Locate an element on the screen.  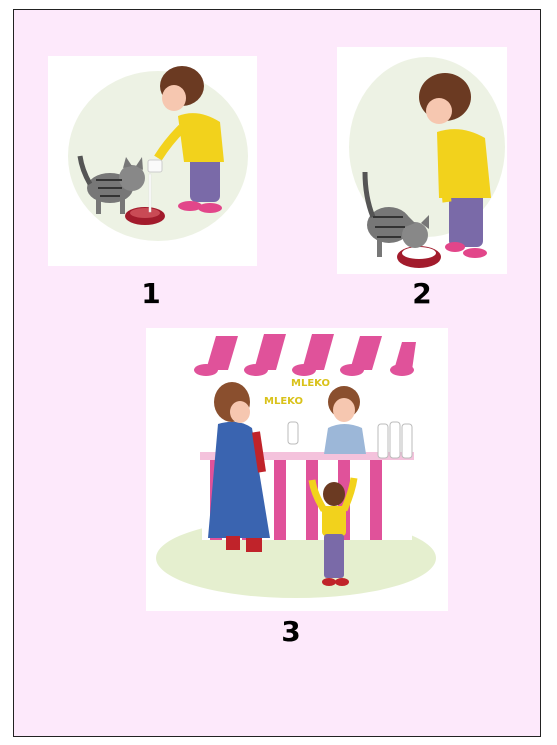
panel-number-3: 3 is located at coordinates (291, 631).